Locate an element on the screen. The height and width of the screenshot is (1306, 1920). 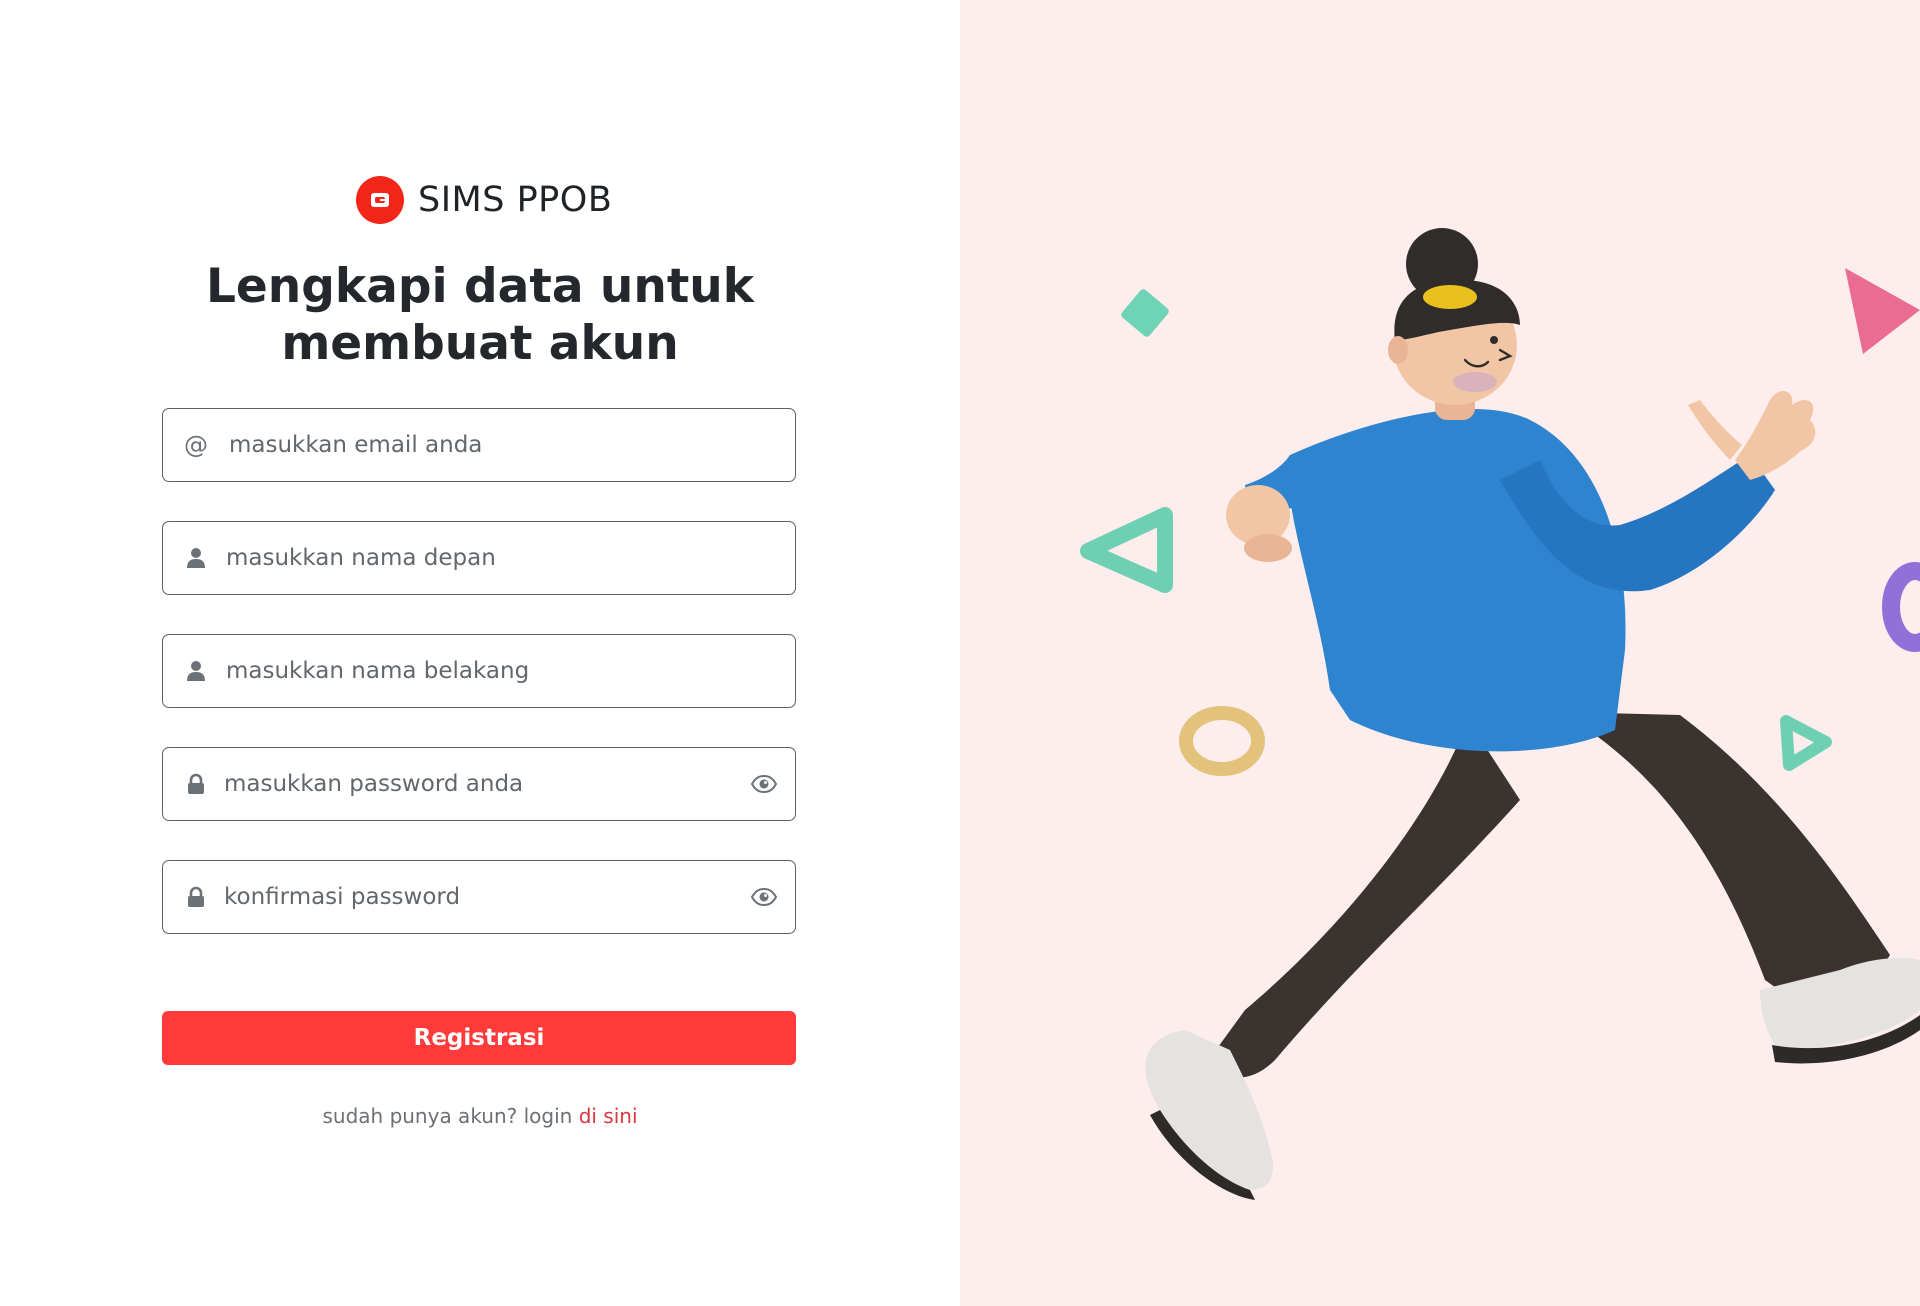
login-link: di sini is located at coordinates (608, 1116).